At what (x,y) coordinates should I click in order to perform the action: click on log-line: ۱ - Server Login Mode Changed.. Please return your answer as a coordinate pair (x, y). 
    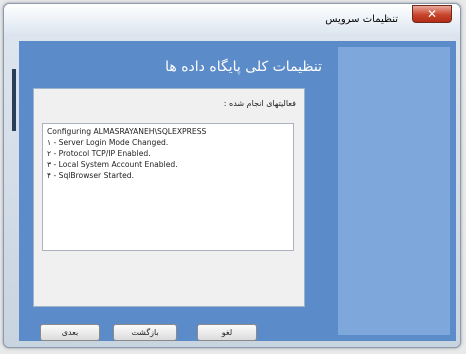
    Looking at the image, I should click on (108, 142).